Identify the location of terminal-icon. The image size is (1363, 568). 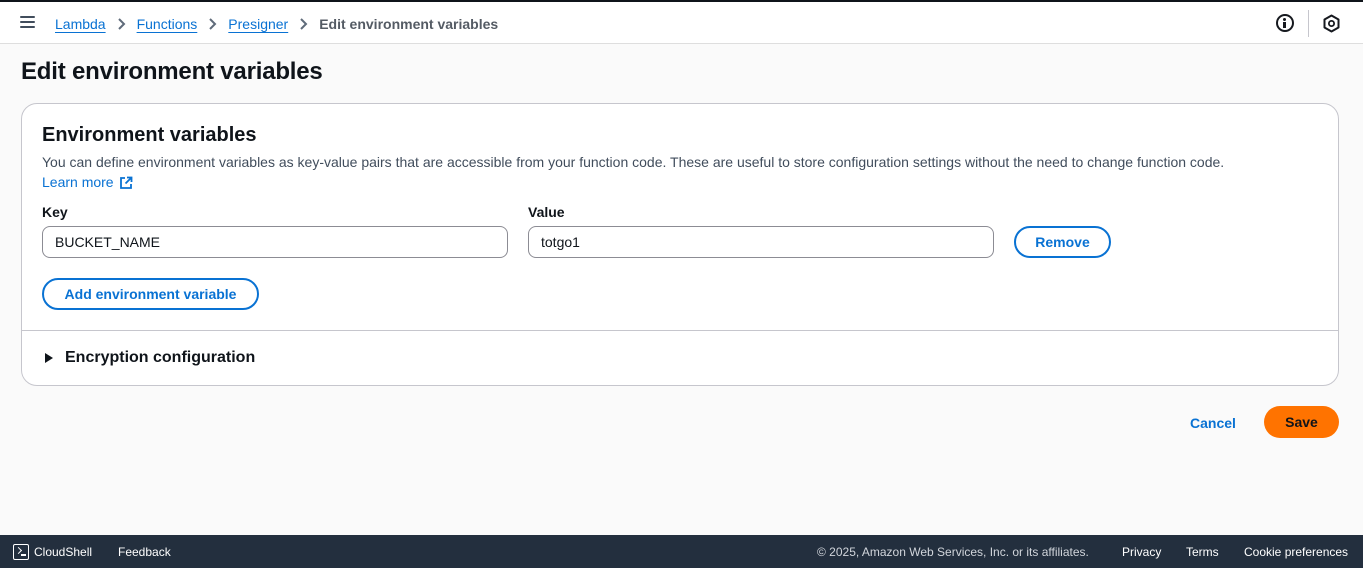
(21, 552).